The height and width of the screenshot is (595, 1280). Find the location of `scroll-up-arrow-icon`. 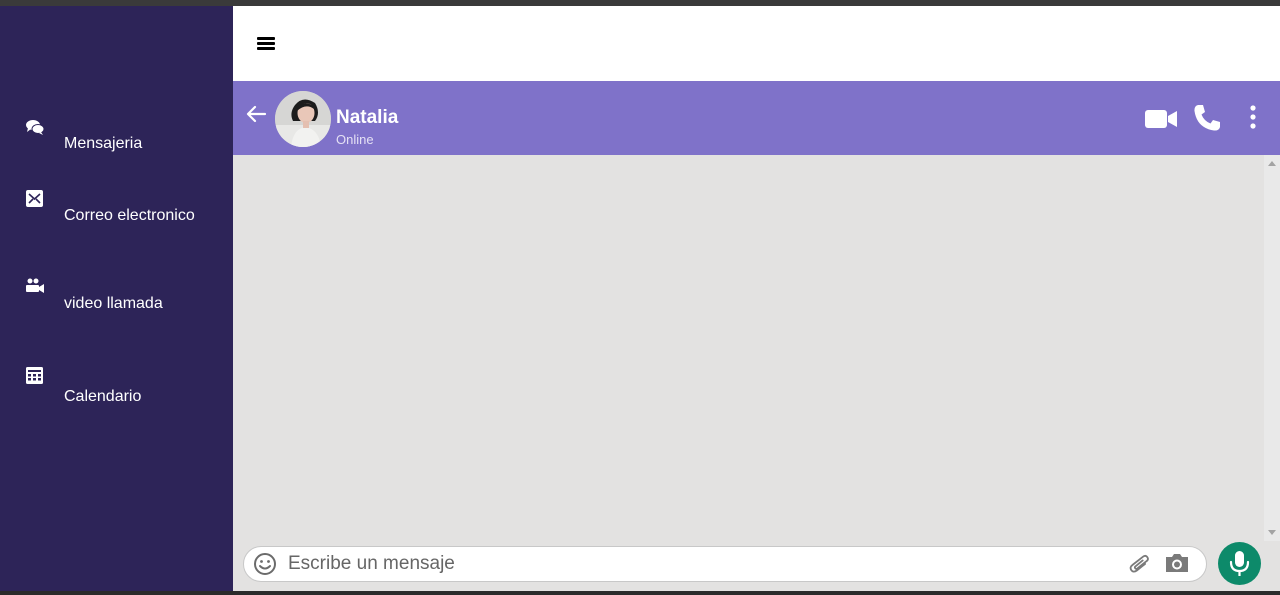

scroll-up-arrow-icon is located at coordinates (1272, 163).